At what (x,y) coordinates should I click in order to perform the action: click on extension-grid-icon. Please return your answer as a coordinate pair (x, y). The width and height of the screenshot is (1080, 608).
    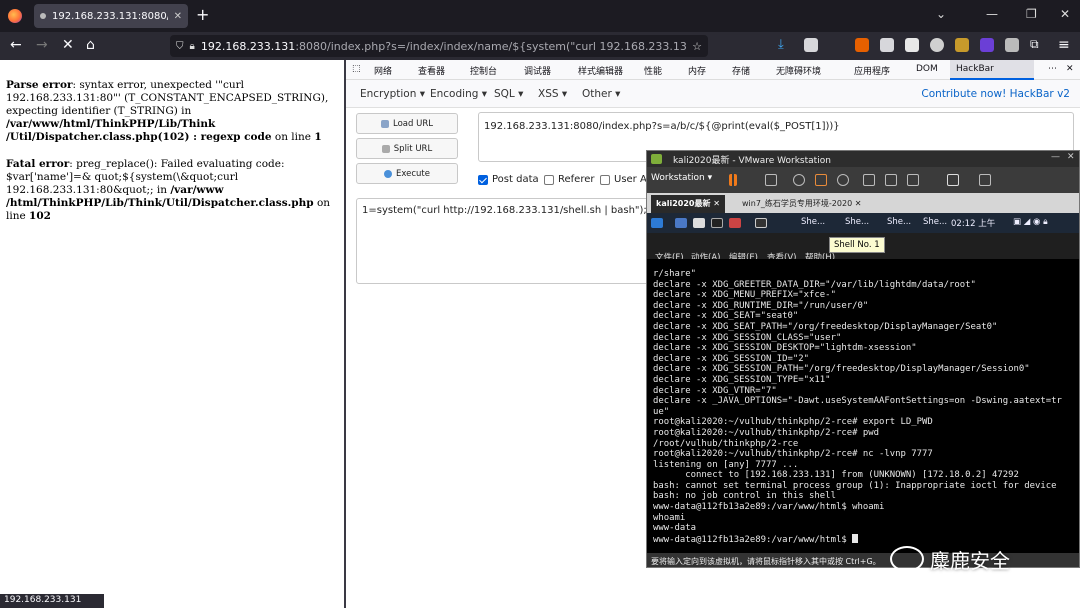
    Looking at the image, I should click on (912, 45).